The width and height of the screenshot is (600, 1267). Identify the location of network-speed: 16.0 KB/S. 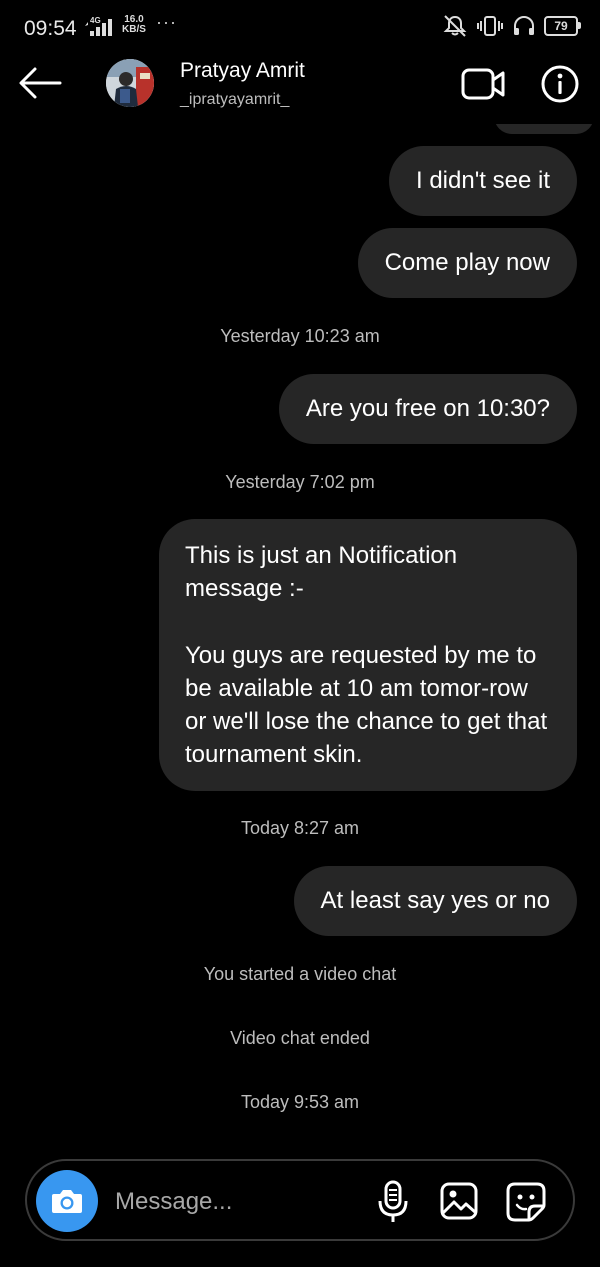
(134, 25).